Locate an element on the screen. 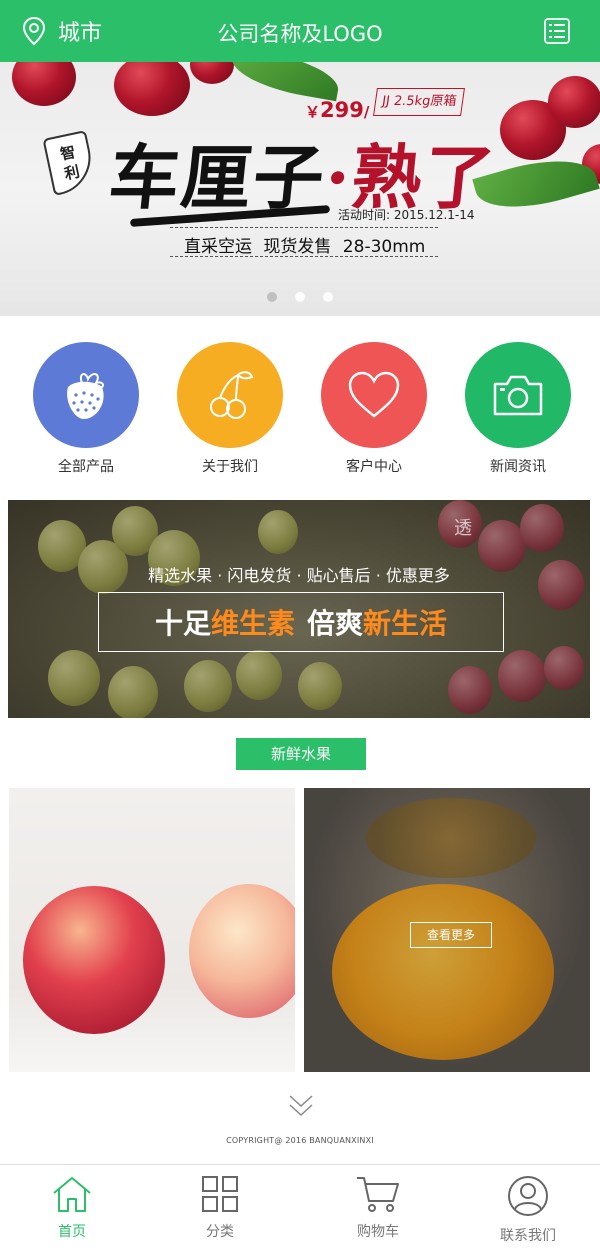 This screenshot has width=600, height=1250. banner-subtitle: 直采空运 现货发售 28-30mm is located at coordinates (305, 247).